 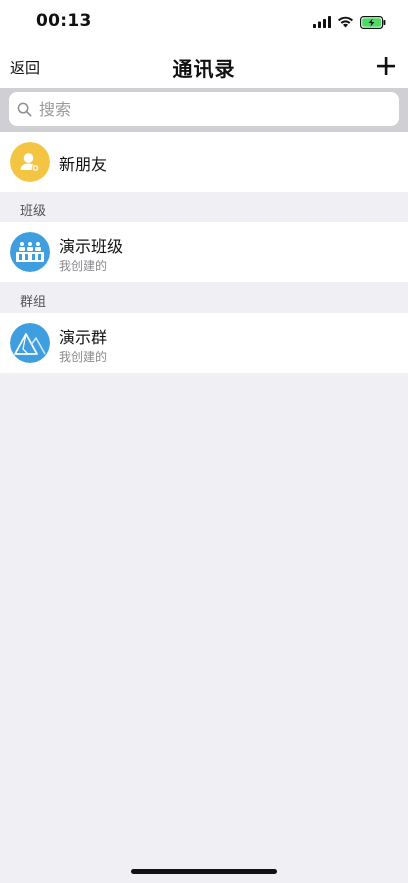 What do you see at coordinates (345, 22) in the screenshot?
I see `wifi-icon` at bounding box center [345, 22].